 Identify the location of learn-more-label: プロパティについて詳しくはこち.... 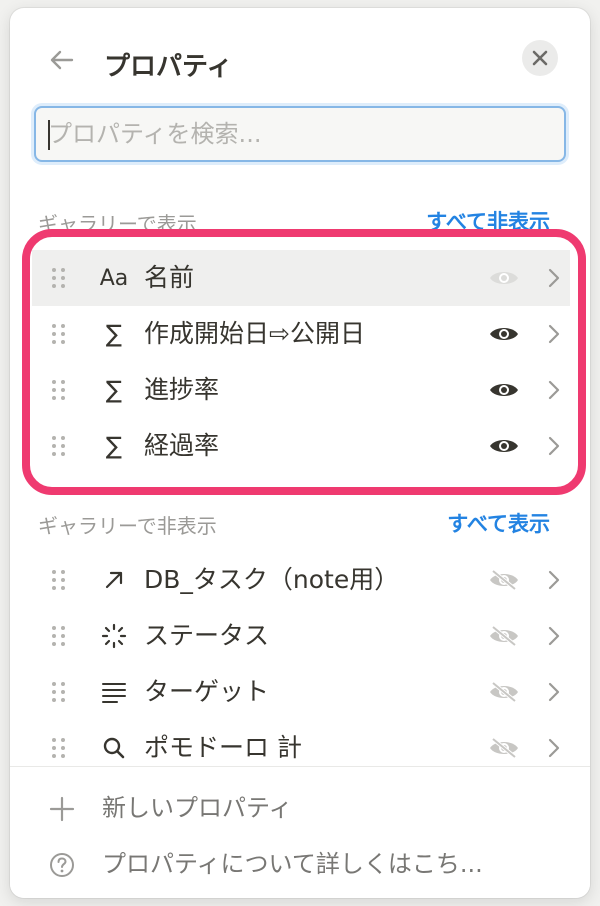
(292, 864).